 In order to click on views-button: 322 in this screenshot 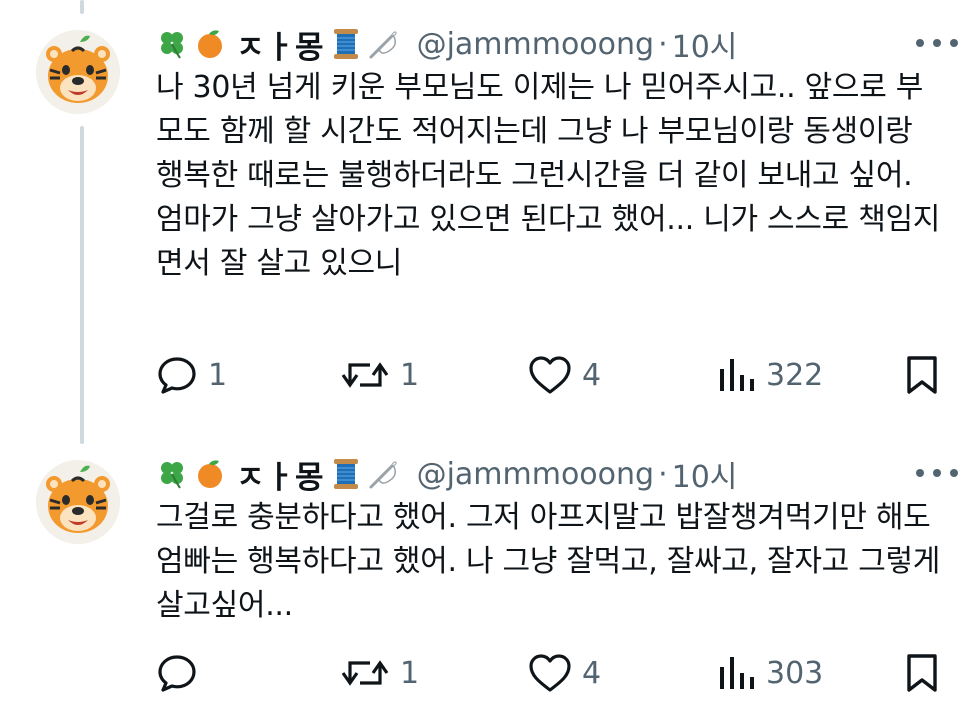, I will do `click(769, 375)`.